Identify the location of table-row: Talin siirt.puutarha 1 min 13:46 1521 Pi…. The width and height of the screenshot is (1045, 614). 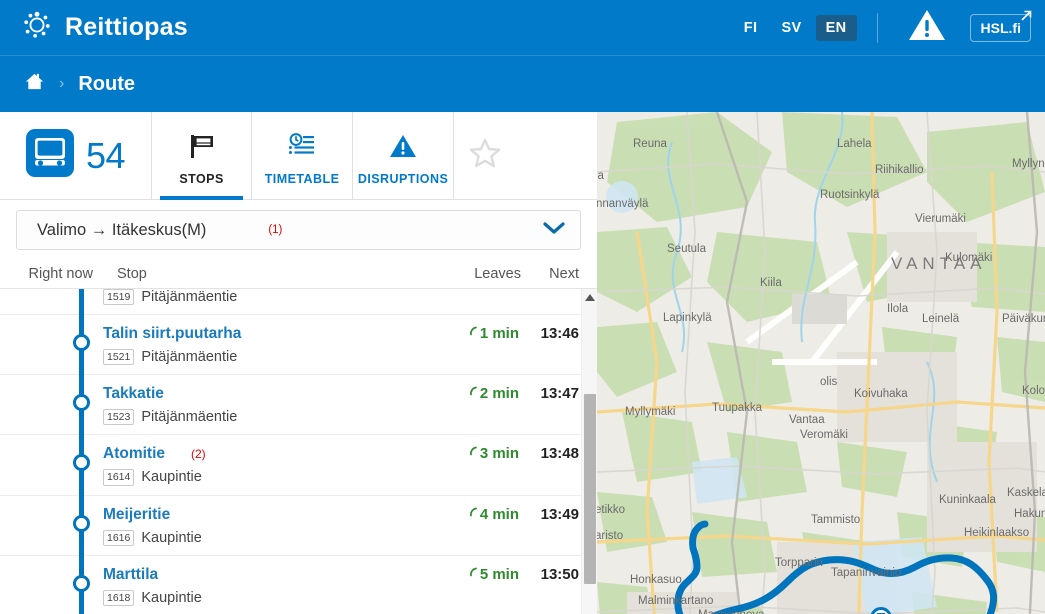
(290, 345).